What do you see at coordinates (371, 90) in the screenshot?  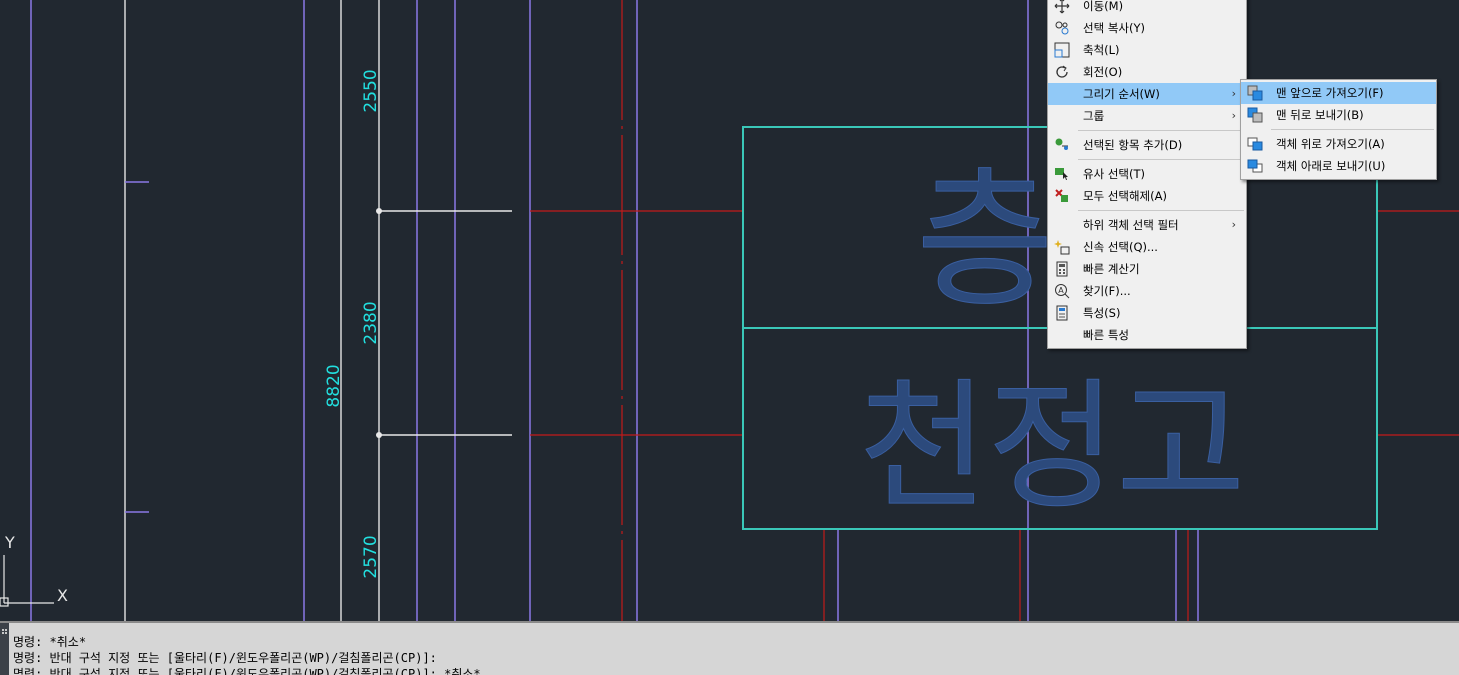 I see `dimension-text: 2550` at bounding box center [371, 90].